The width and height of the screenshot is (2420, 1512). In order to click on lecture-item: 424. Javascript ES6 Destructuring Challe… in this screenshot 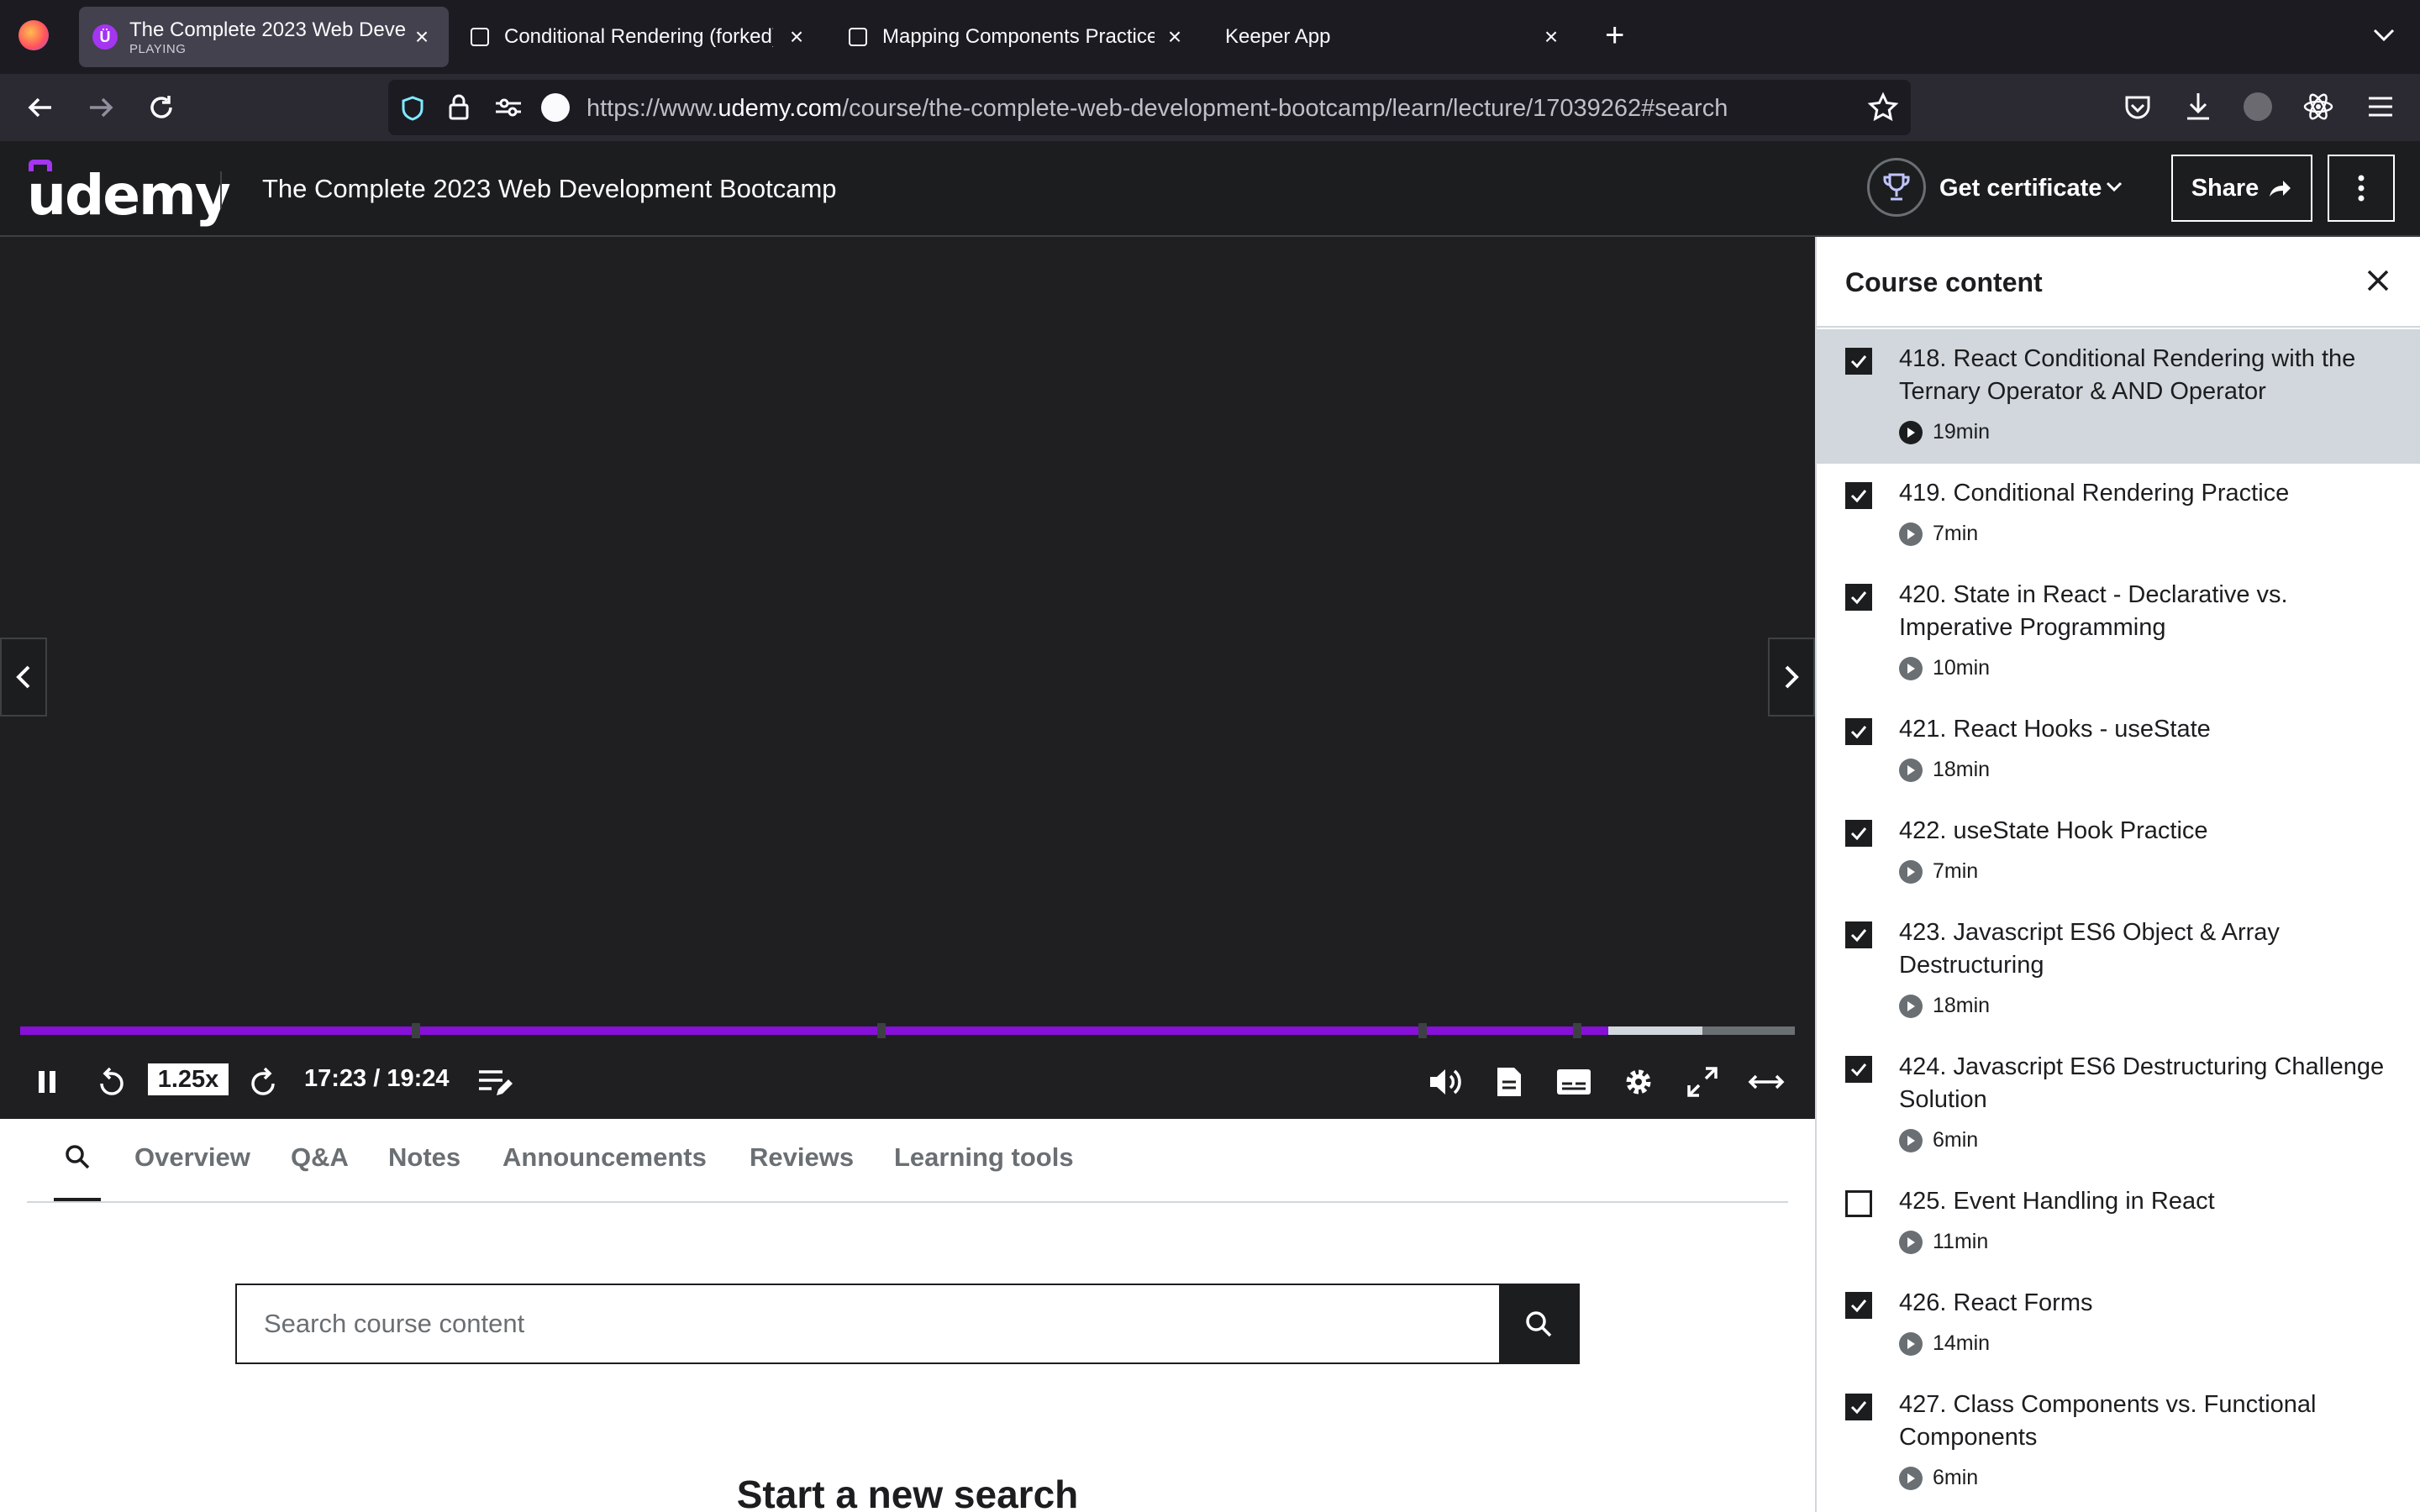, I will do `click(2118, 1104)`.